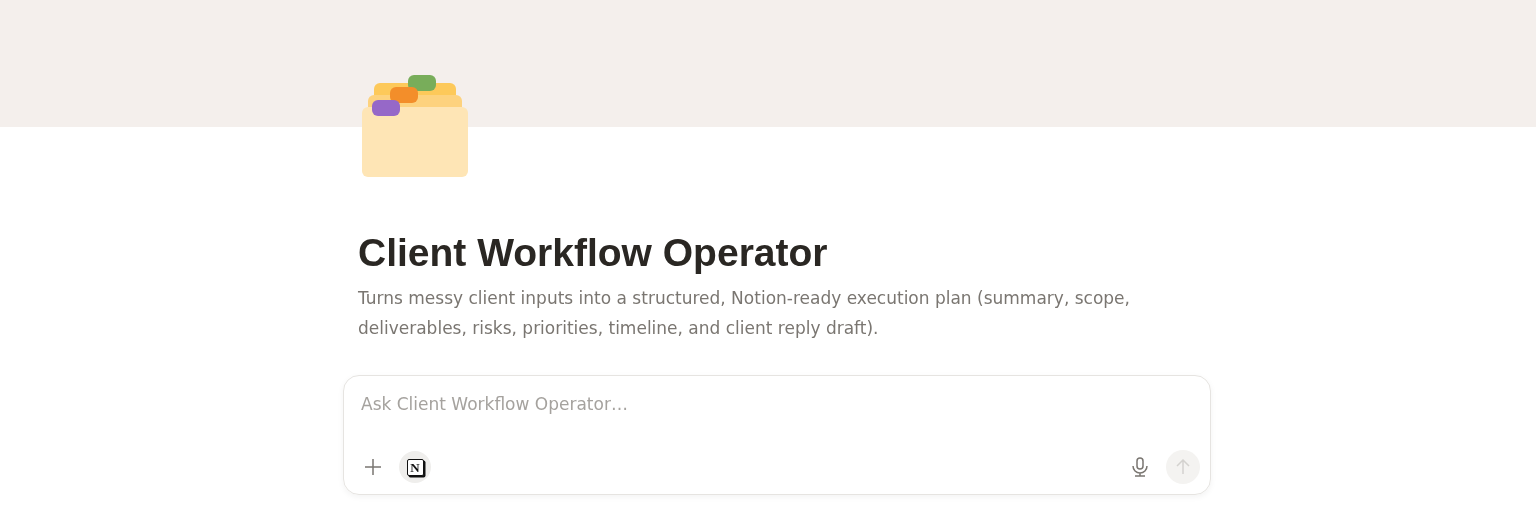  I want to click on arrow-up-icon, so click(1183, 467).